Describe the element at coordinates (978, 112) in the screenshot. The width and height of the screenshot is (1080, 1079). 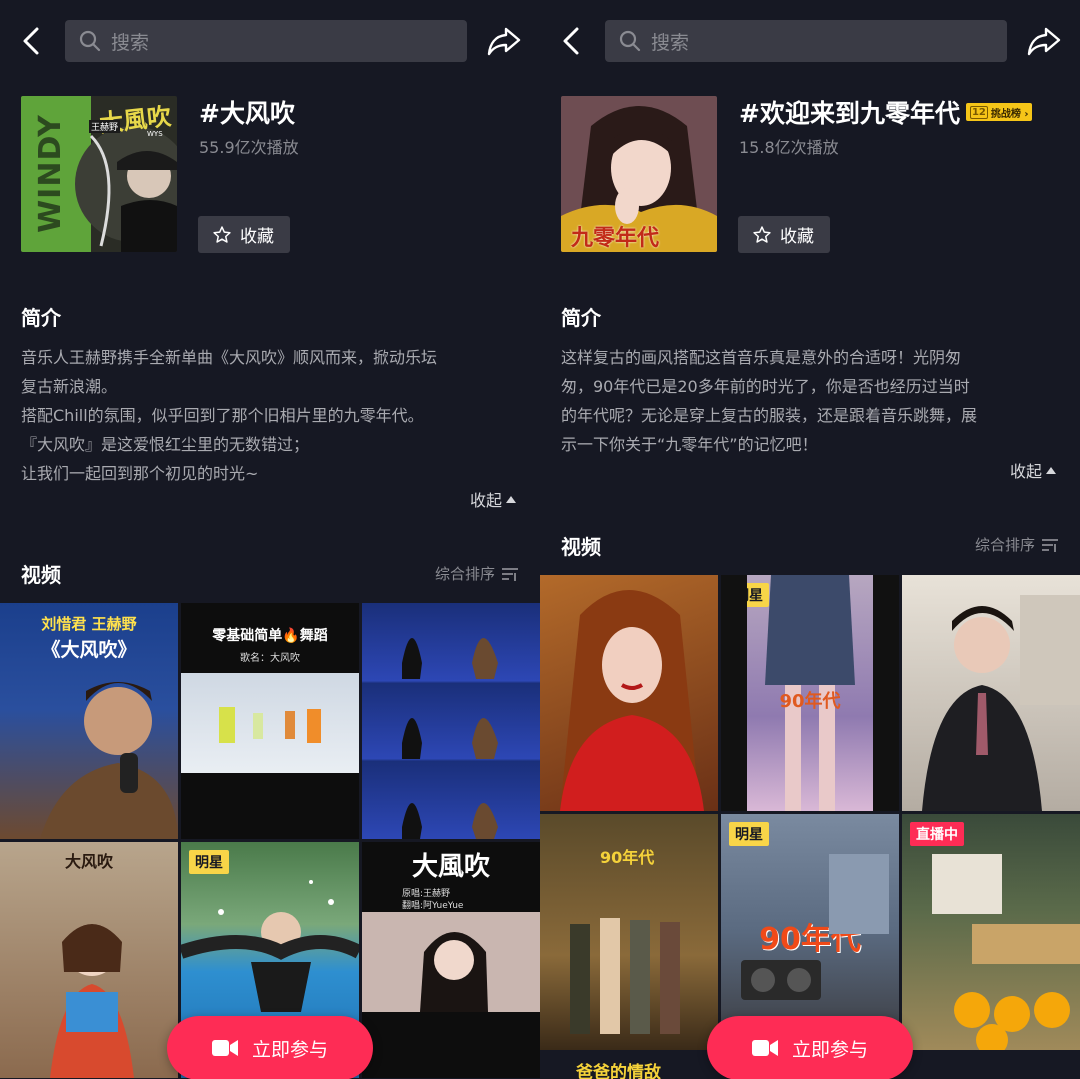
I see `rank-number: 12` at that location.